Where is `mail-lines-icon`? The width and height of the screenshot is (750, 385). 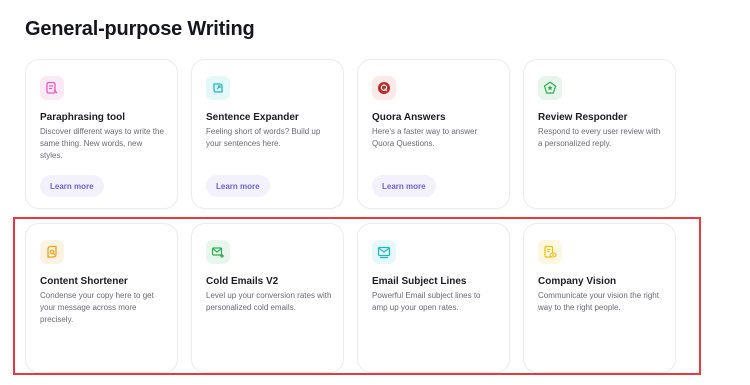 mail-lines-icon is located at coordinates (384, 252).